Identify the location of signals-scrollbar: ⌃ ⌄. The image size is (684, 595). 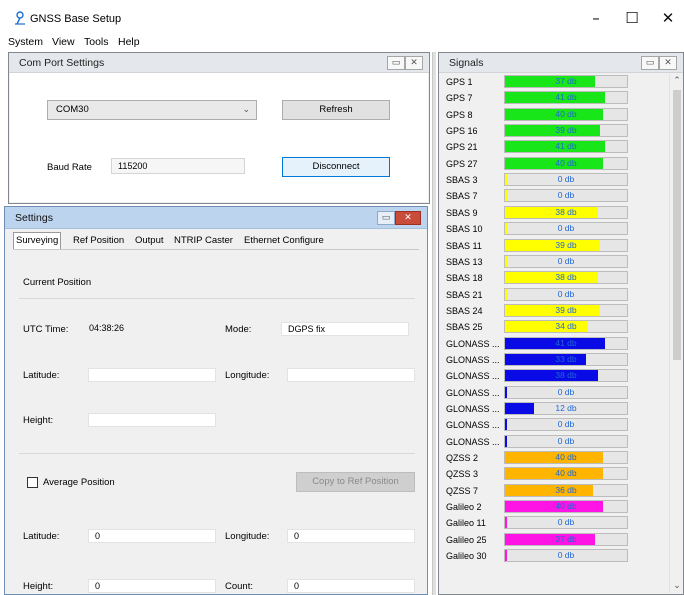
(676, 333).